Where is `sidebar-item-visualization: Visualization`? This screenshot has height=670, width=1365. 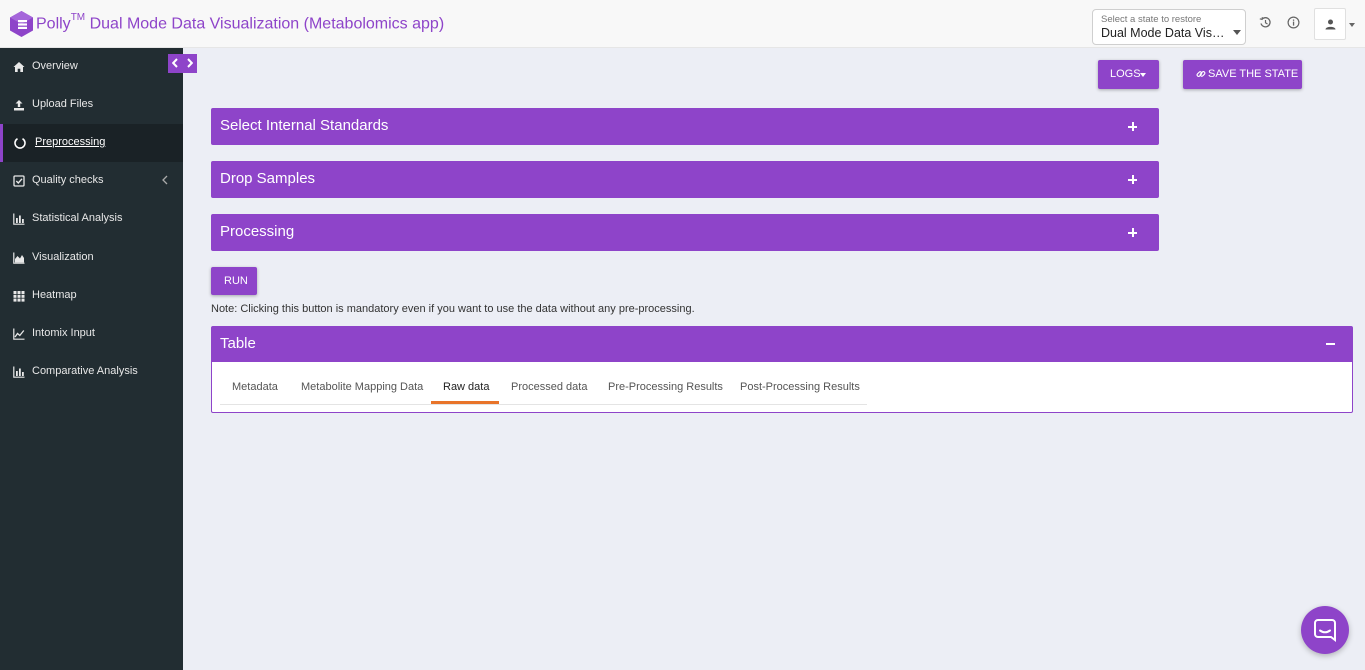
sidebar-item-visualization: Visualization is located at coordinates (91, 258).